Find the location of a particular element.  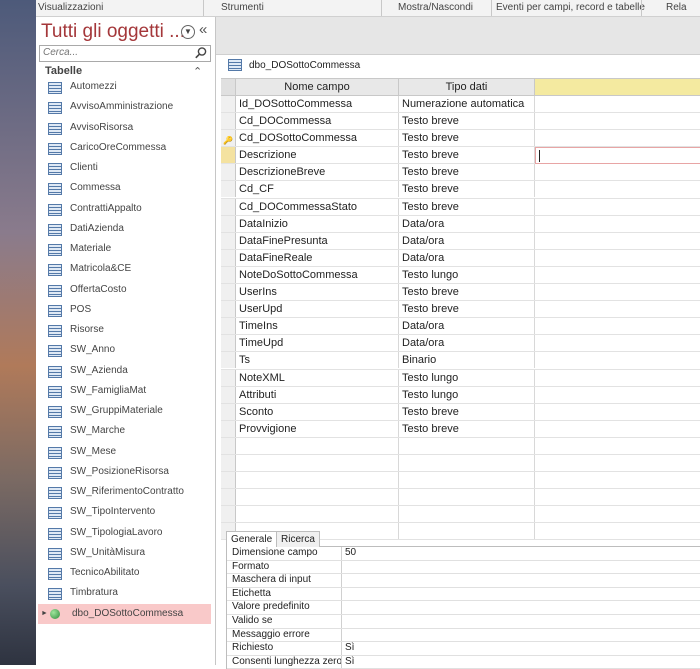

nav-table-item: SW_GruppiMateriale is located at coordinates (125, 411).